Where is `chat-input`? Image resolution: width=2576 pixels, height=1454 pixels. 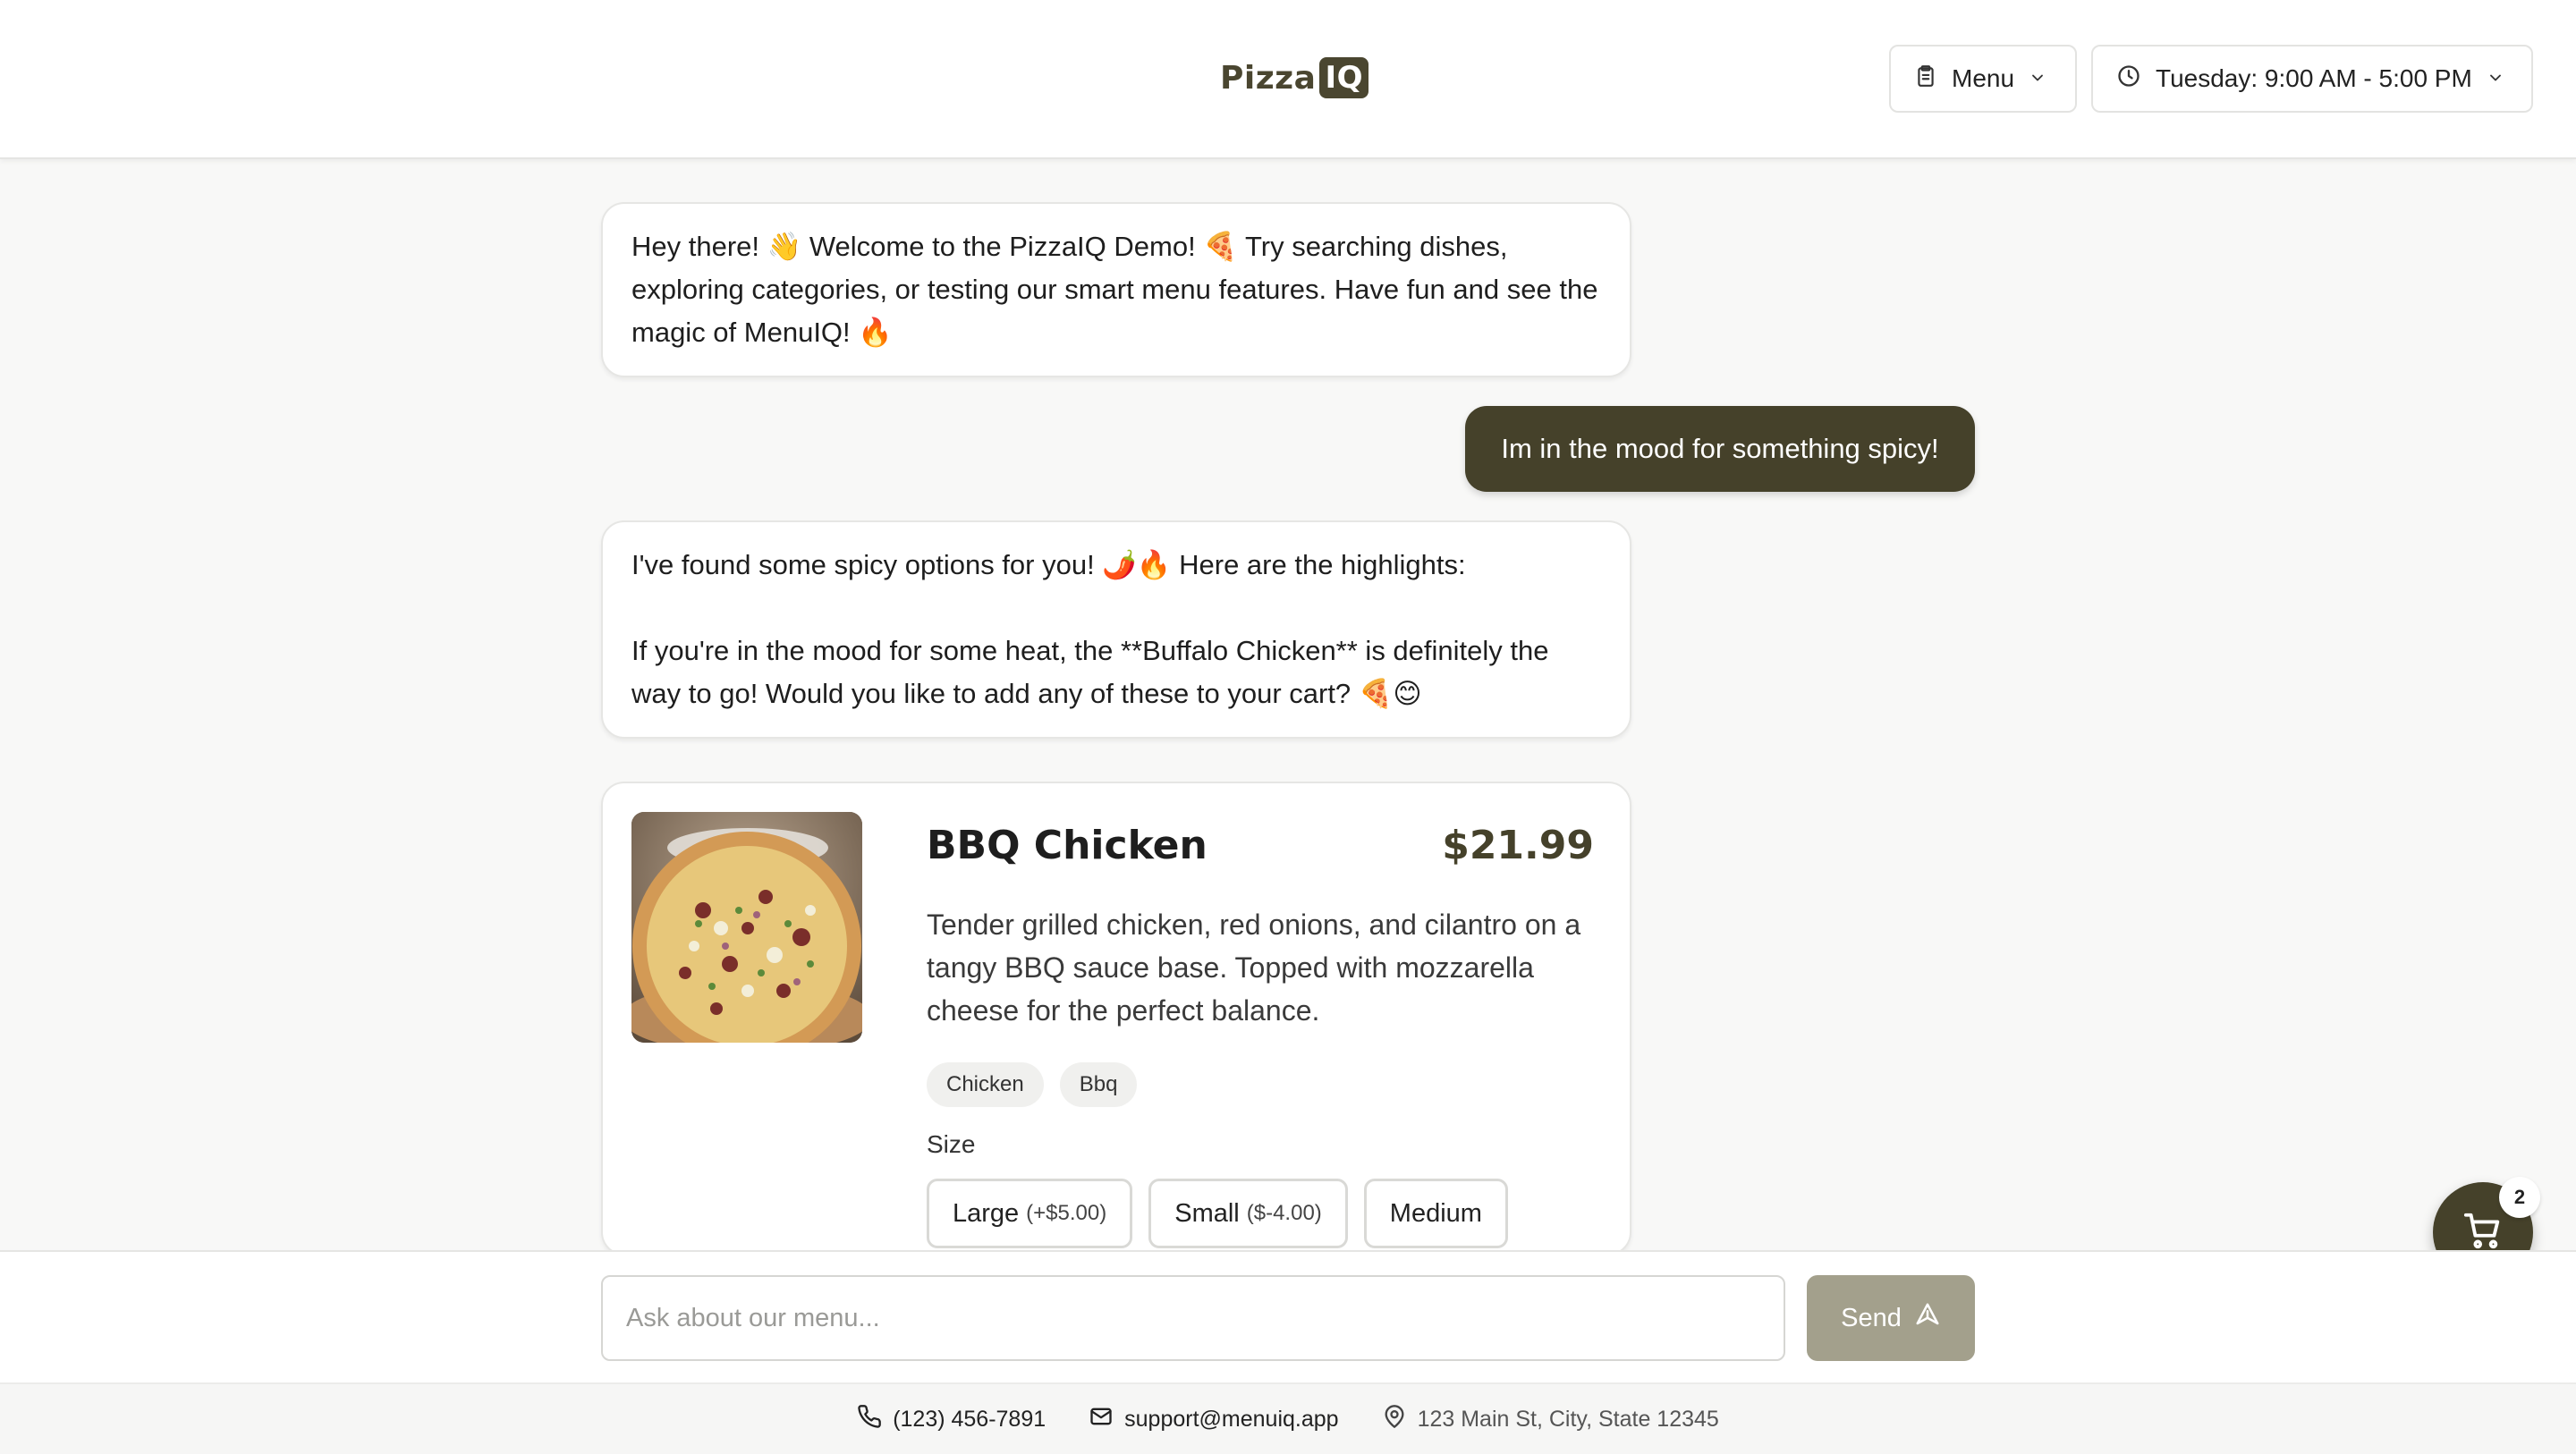 chat-input is located at coordinates (1193, 1318).